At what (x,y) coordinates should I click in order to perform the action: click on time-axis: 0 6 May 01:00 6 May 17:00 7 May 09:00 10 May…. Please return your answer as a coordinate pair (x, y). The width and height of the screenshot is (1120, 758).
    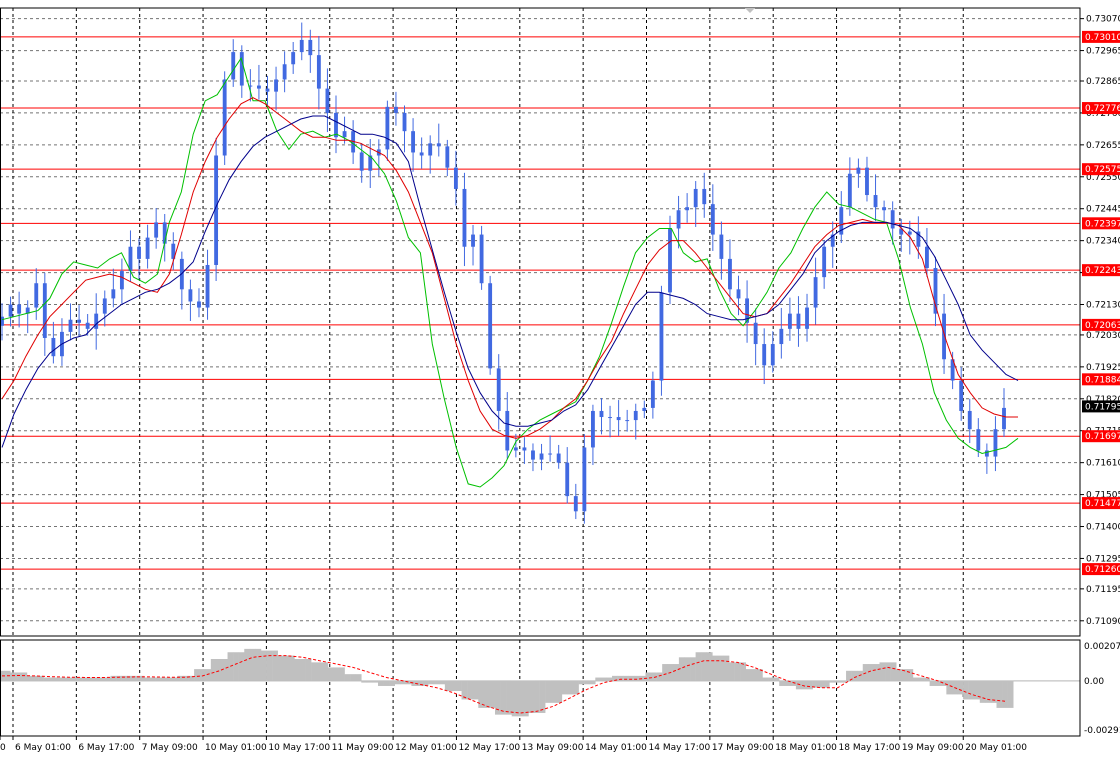
    Looking at the image, I should click on (513, 744).